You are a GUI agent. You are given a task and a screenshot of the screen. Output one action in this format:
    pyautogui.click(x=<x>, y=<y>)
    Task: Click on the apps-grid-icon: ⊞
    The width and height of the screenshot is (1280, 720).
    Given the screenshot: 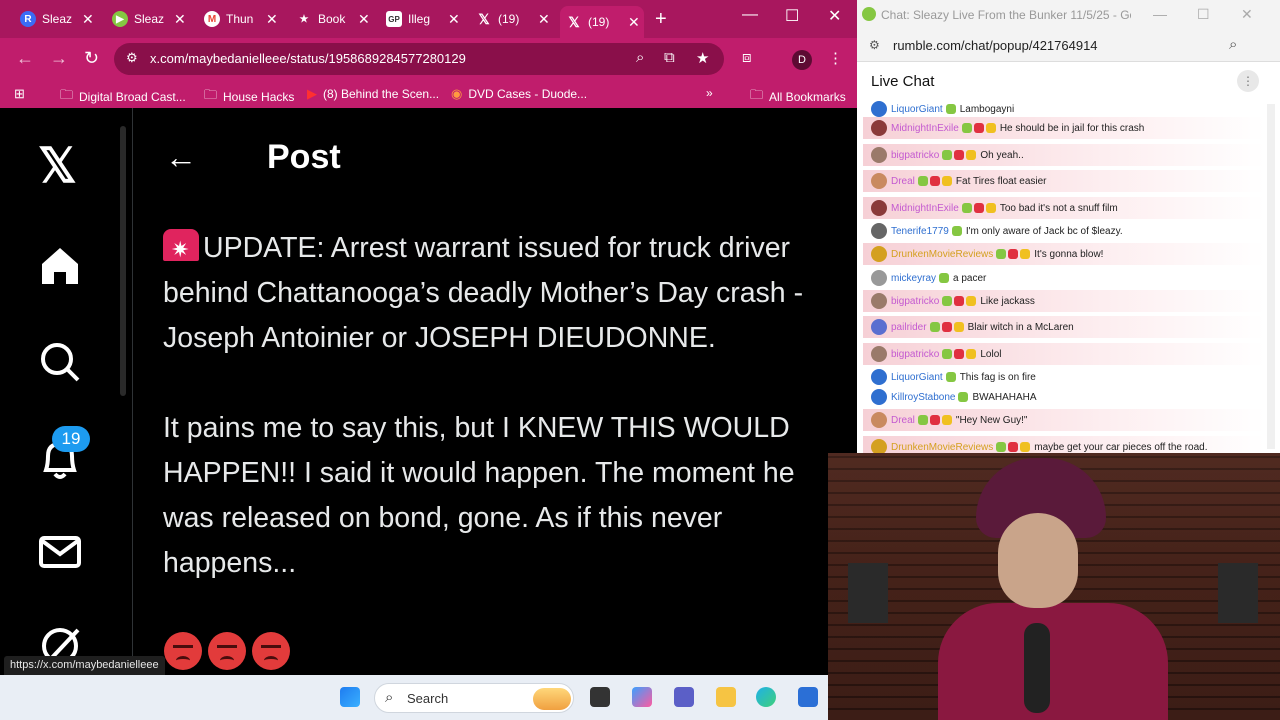 What is the action you would take?
    pyautogui.click(x=22, y=94)
    